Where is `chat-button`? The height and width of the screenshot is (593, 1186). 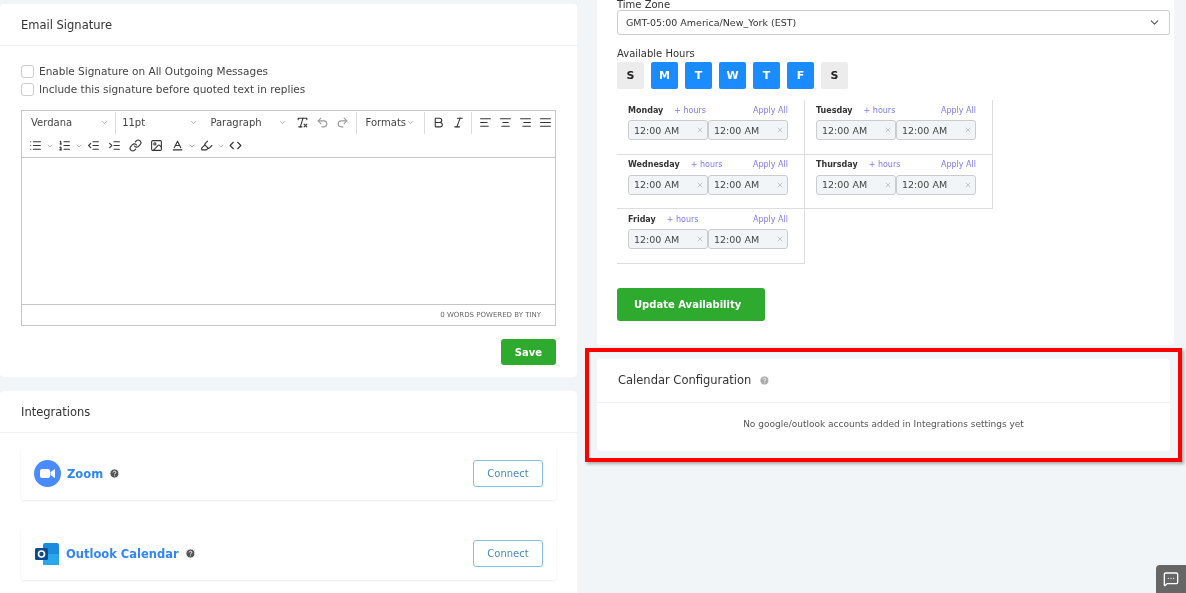
chat-button is located at coordinates (1171, 579).